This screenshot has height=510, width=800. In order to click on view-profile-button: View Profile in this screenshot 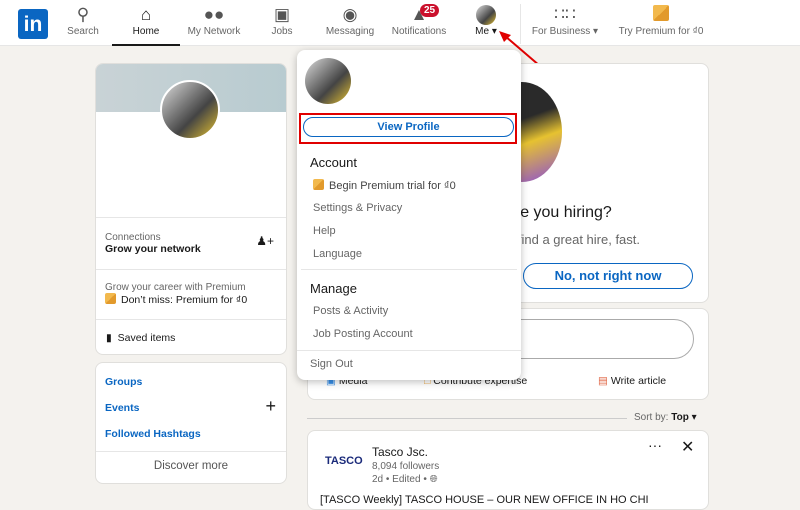, I will do `click(408, 127)`.